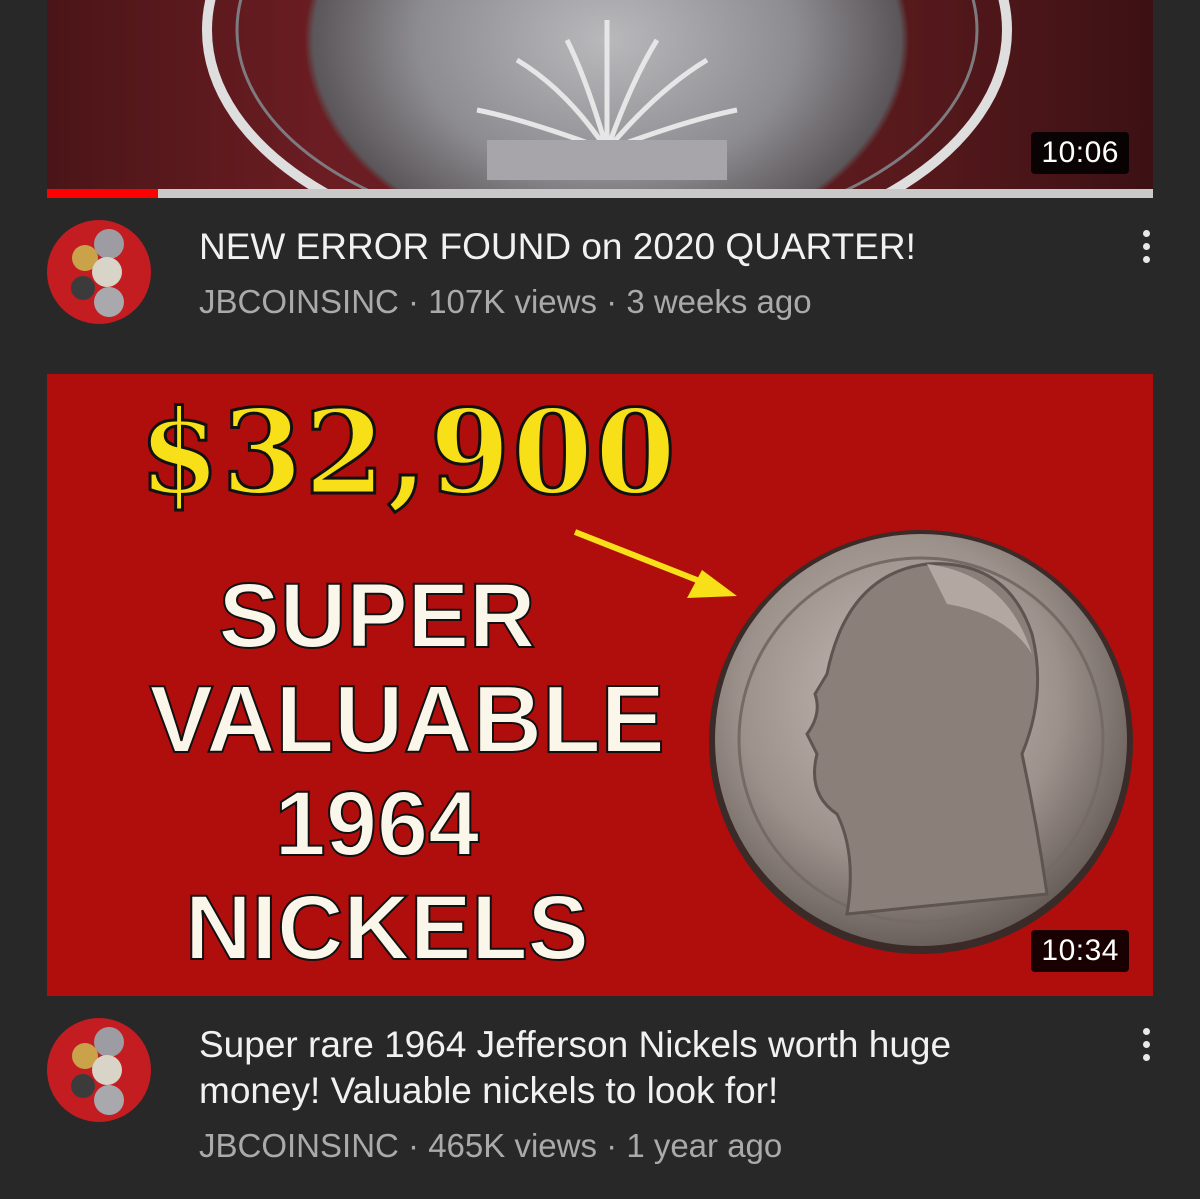  Describe the element at coordinates (512, 1145) in the screenshot. I see `view-count: 465K views` at that location.